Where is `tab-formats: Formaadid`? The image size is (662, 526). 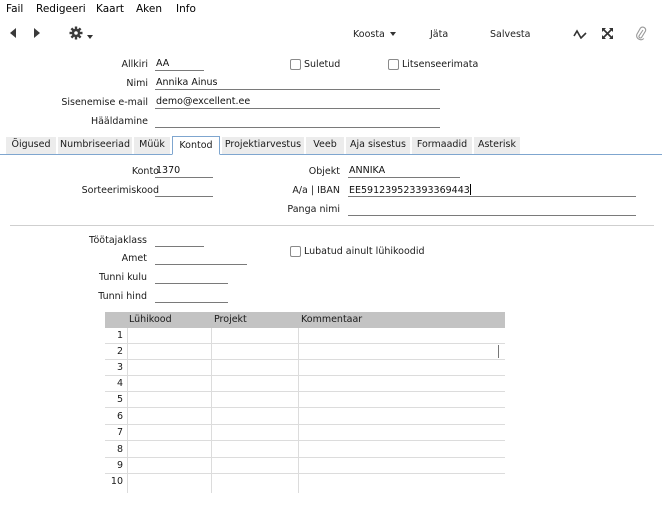 tab-formats: Formaadid is located at coordinates (442, 145).